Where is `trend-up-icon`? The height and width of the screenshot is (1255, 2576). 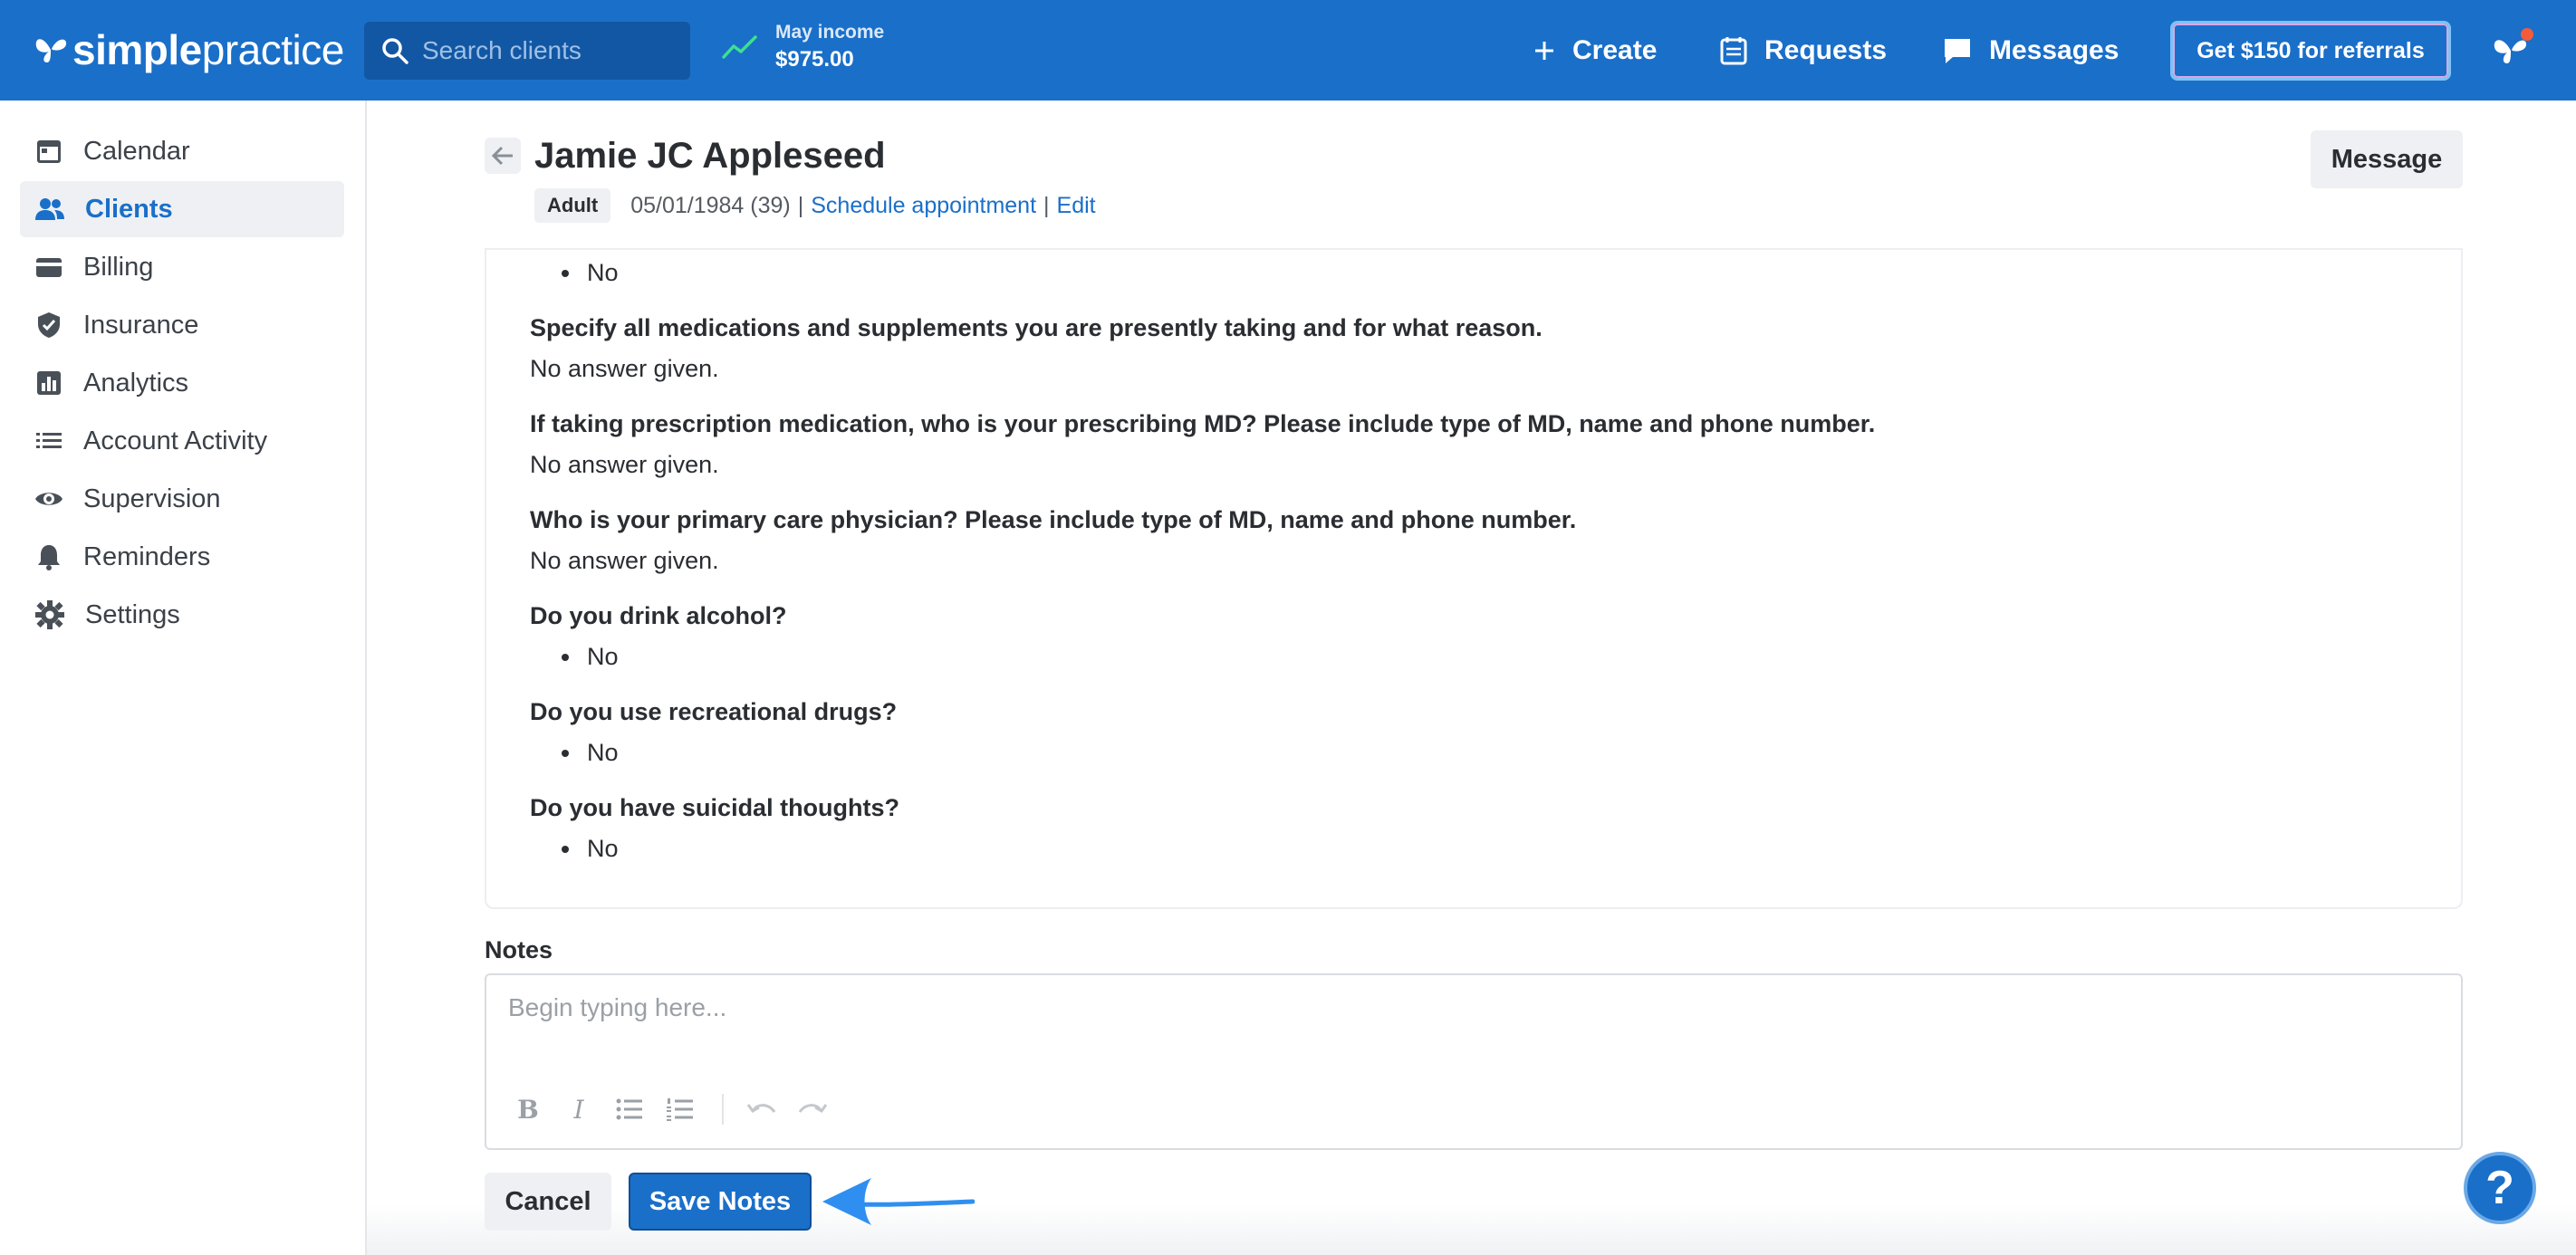
trend-up-icon is located at coordinates (739, 47).